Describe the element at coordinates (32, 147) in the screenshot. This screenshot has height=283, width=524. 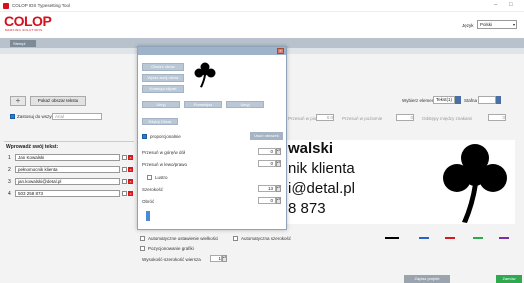
I see `text-section-title: Wprowadź swój tekst:` at that location.